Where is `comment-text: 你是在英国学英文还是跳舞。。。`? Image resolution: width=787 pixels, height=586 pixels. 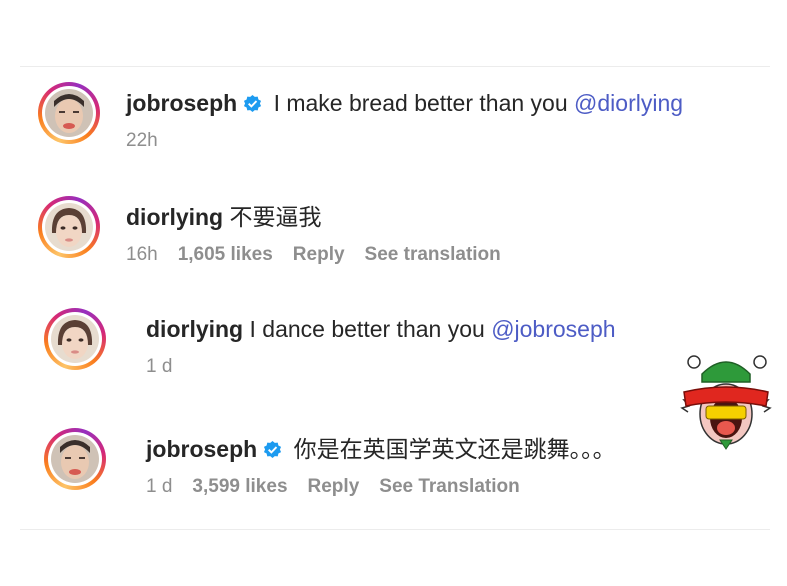 comment-text: 你是在英国学英文还是跳舞。。。 is located at coordinates (454, 449).